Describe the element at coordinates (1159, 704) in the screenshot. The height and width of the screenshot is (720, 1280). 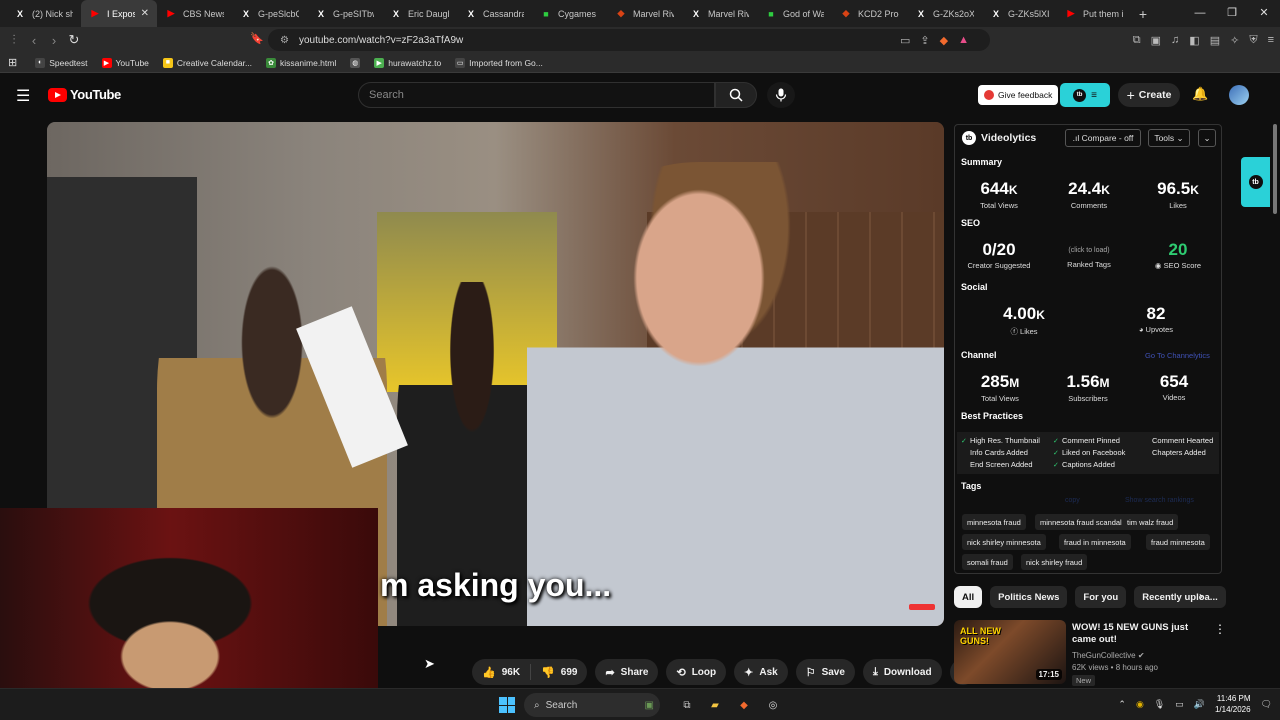
I see `microphone-tray-icon: 🎙` at that location.